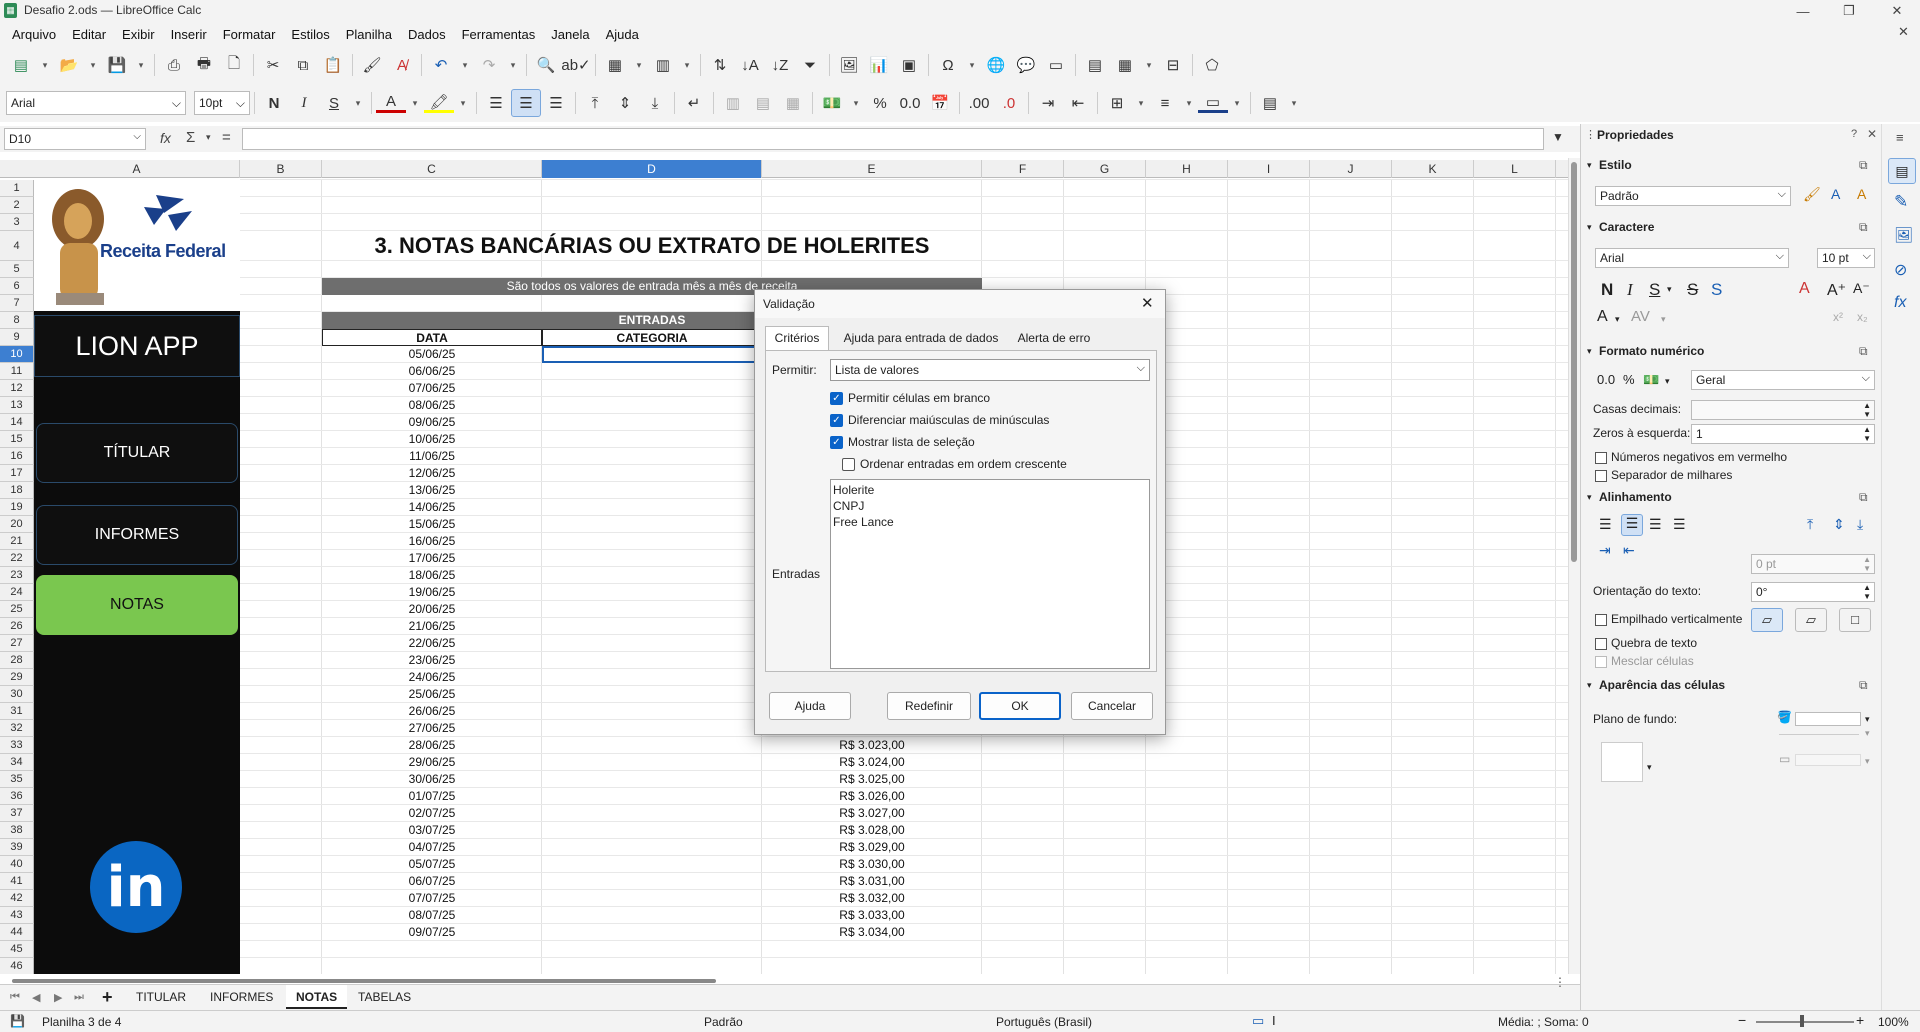 The height and width of the screenshot is (1032, 1920). I want to click on check-separador: Separador de milhares, so click(1663, 475).